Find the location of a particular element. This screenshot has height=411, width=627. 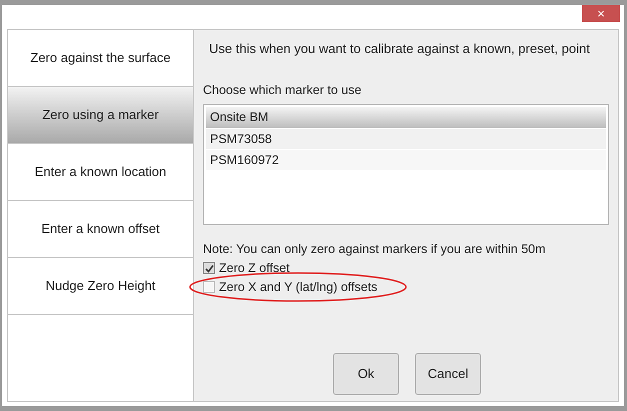

dialog-button: Ok is located at coordinates (366, 373).